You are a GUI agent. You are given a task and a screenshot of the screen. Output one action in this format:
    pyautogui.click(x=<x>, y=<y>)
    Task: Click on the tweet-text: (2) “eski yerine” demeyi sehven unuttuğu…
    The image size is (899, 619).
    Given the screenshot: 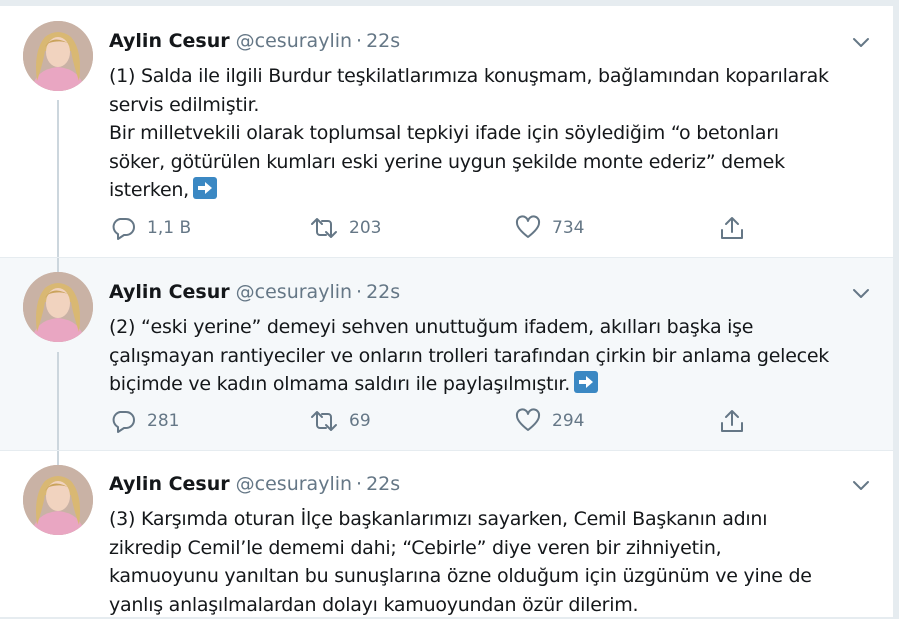 What is the action you would take?
    pyautogui.click(x=494, y=356)
    